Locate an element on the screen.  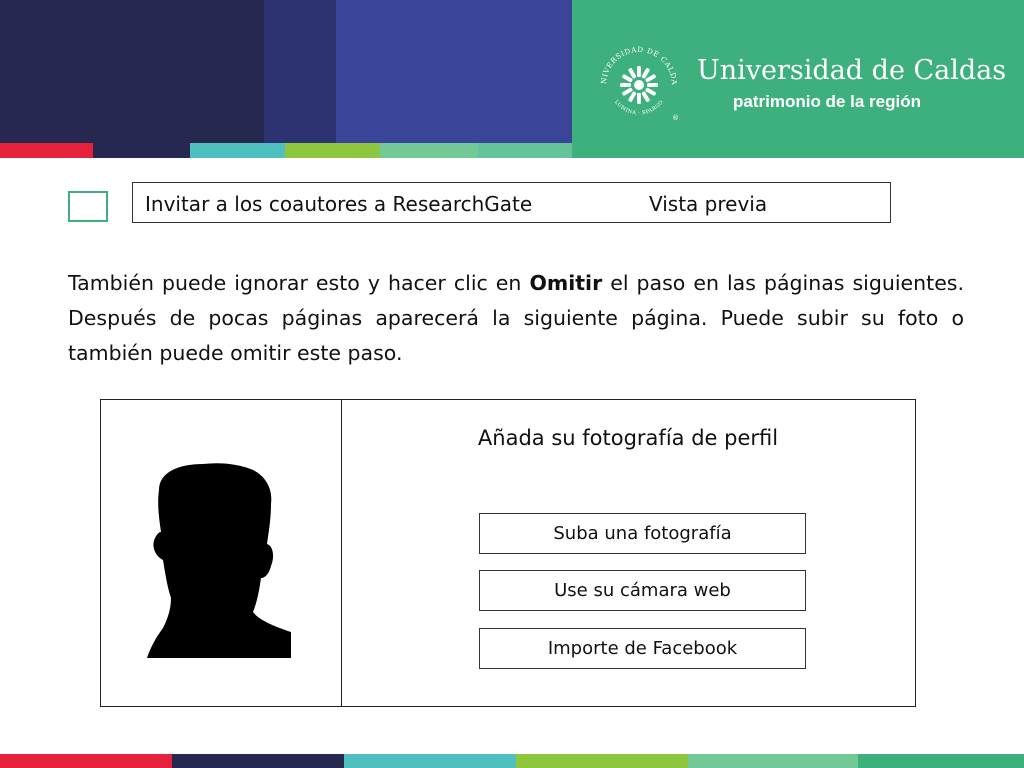
upload-photo-button: Suba una fotografía is located at coordinates (642, 533).